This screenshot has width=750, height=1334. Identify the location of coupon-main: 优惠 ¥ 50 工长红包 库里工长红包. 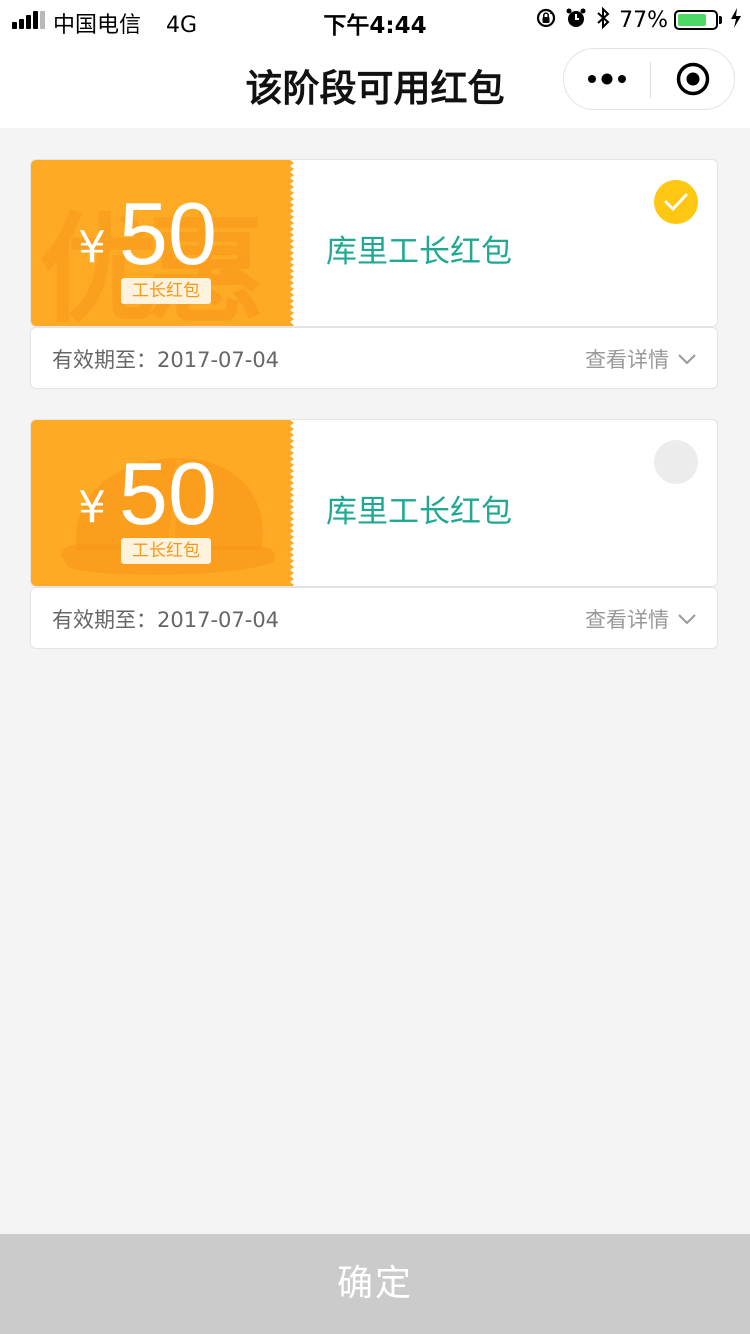
(374, 243).